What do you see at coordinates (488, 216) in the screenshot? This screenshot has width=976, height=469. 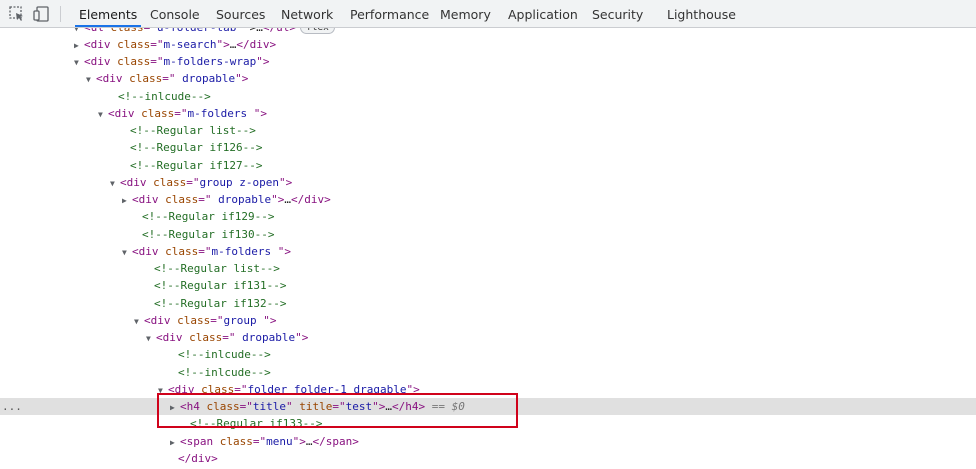 I see `dom-node-row: <!--Regular if129-->` at bounding box center [488, 216].